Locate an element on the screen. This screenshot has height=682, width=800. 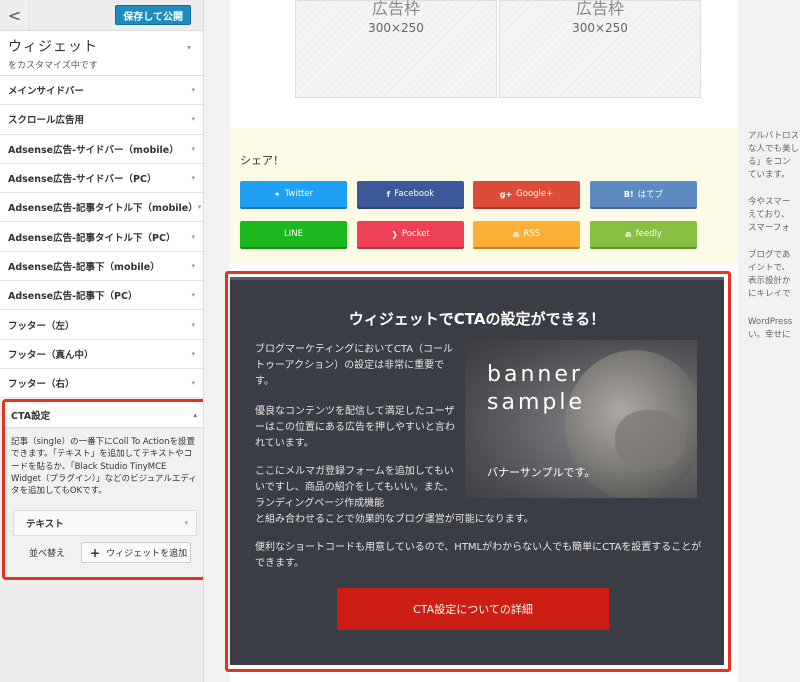
share-facebook-button: f Facebook is located at coordinates (410, 195).